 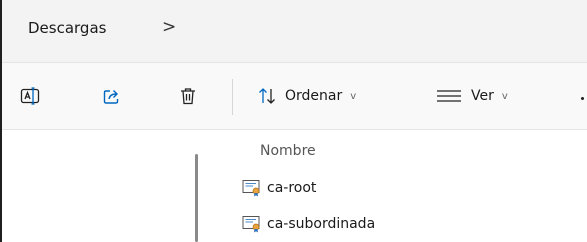 I want to click on breadcrumb-chevron-icon: >, so click(x=169, y=27).